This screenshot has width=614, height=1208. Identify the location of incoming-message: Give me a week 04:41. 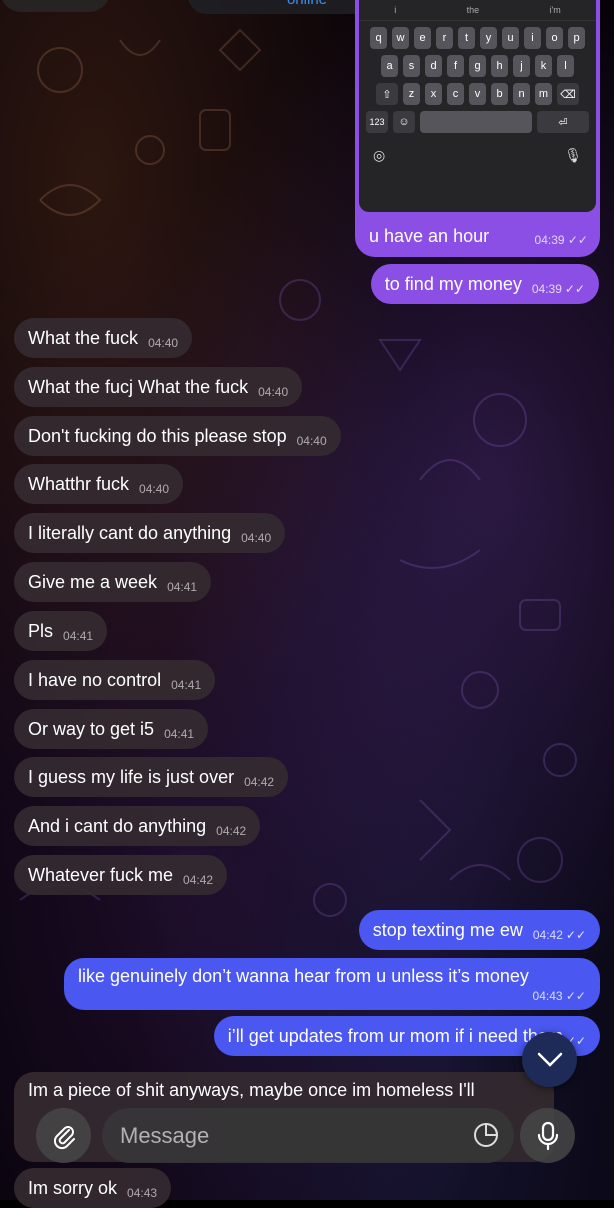
(113, 582).